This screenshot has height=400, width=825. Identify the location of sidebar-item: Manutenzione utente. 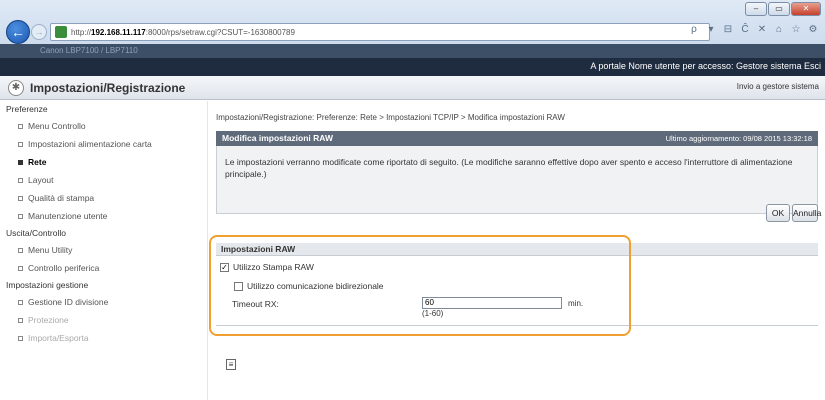
(103, 216).